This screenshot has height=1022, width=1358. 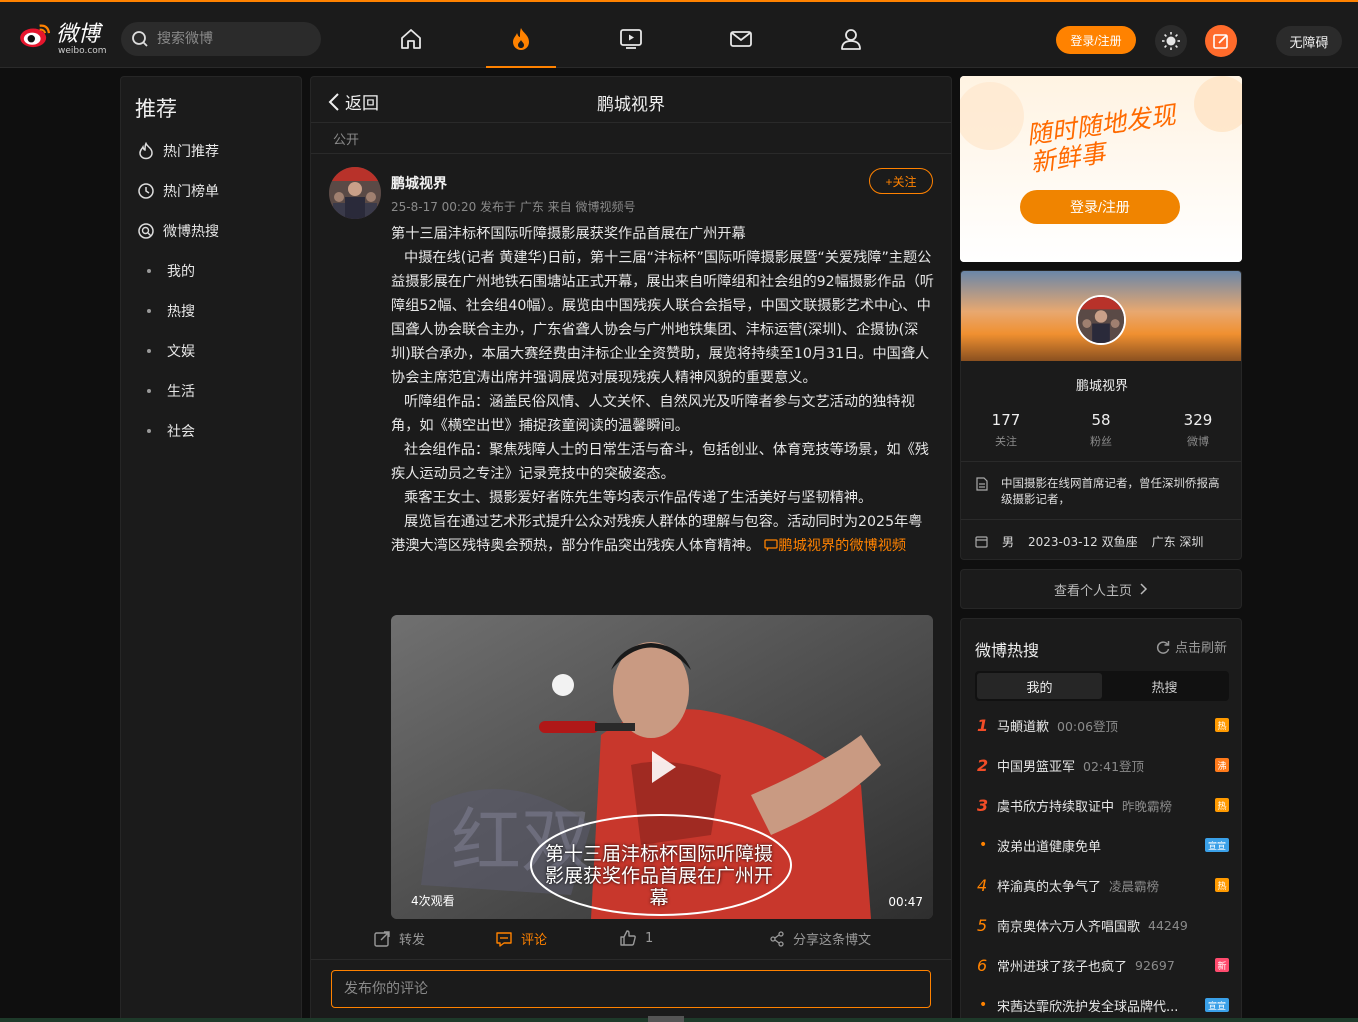 What do you see at coordinates (146, 191) in the screenshot?
I see `clock-icon` at bounding box center [146, 191].